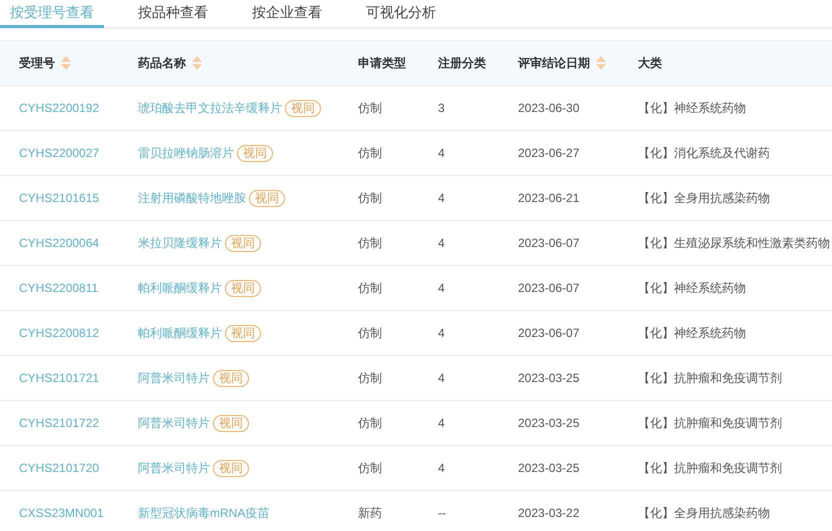  I want to click on column-header: 药品名称, so click(162, 63).